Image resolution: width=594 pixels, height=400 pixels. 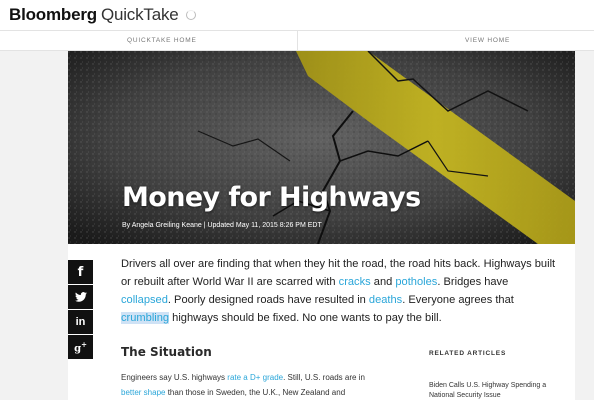 I want to click on google-plus-icon: g+, so click(x=80, y=347).